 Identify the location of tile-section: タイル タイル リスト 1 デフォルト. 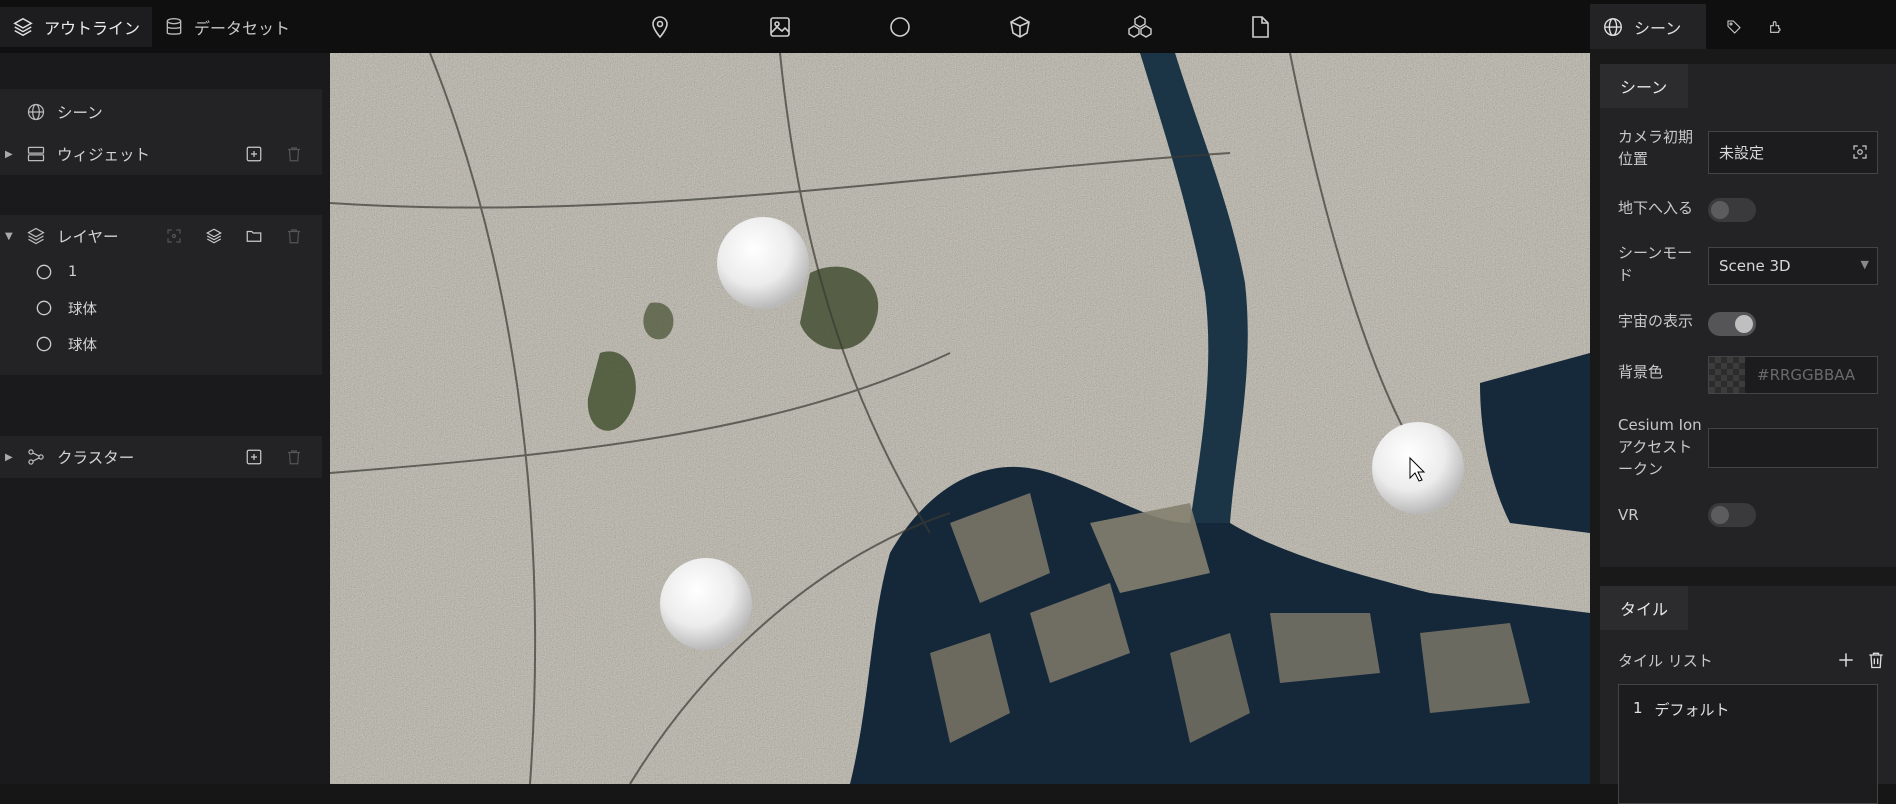
(1748, 695).